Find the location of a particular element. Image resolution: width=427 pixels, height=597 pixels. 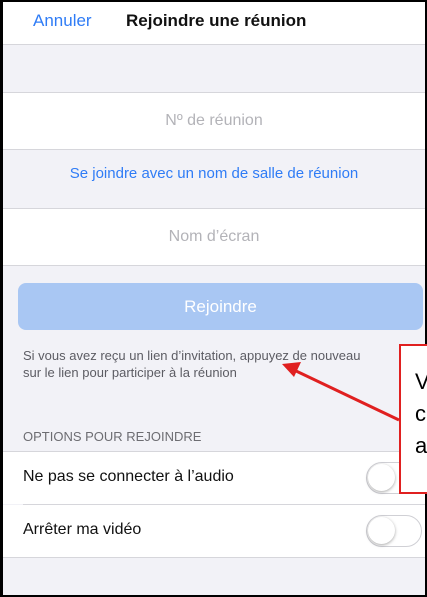

page-title: Rejoindre une réunion is located at coordinates (216, 20).